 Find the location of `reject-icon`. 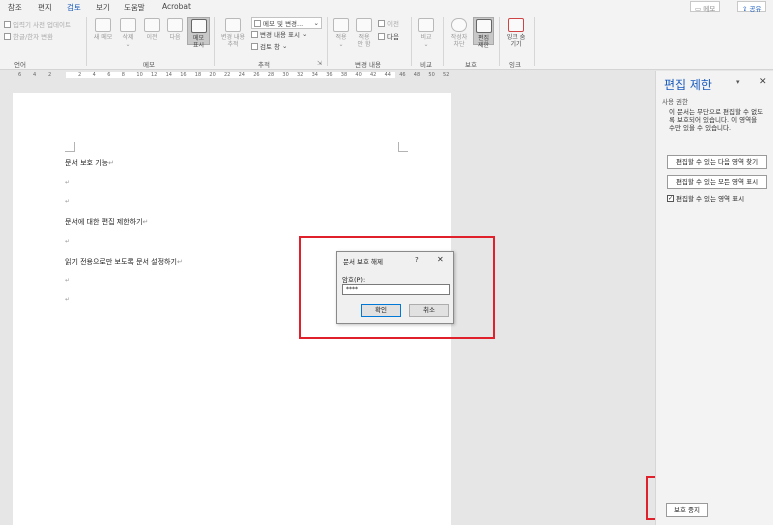

reject-icon is located at coordinates (364, 25).